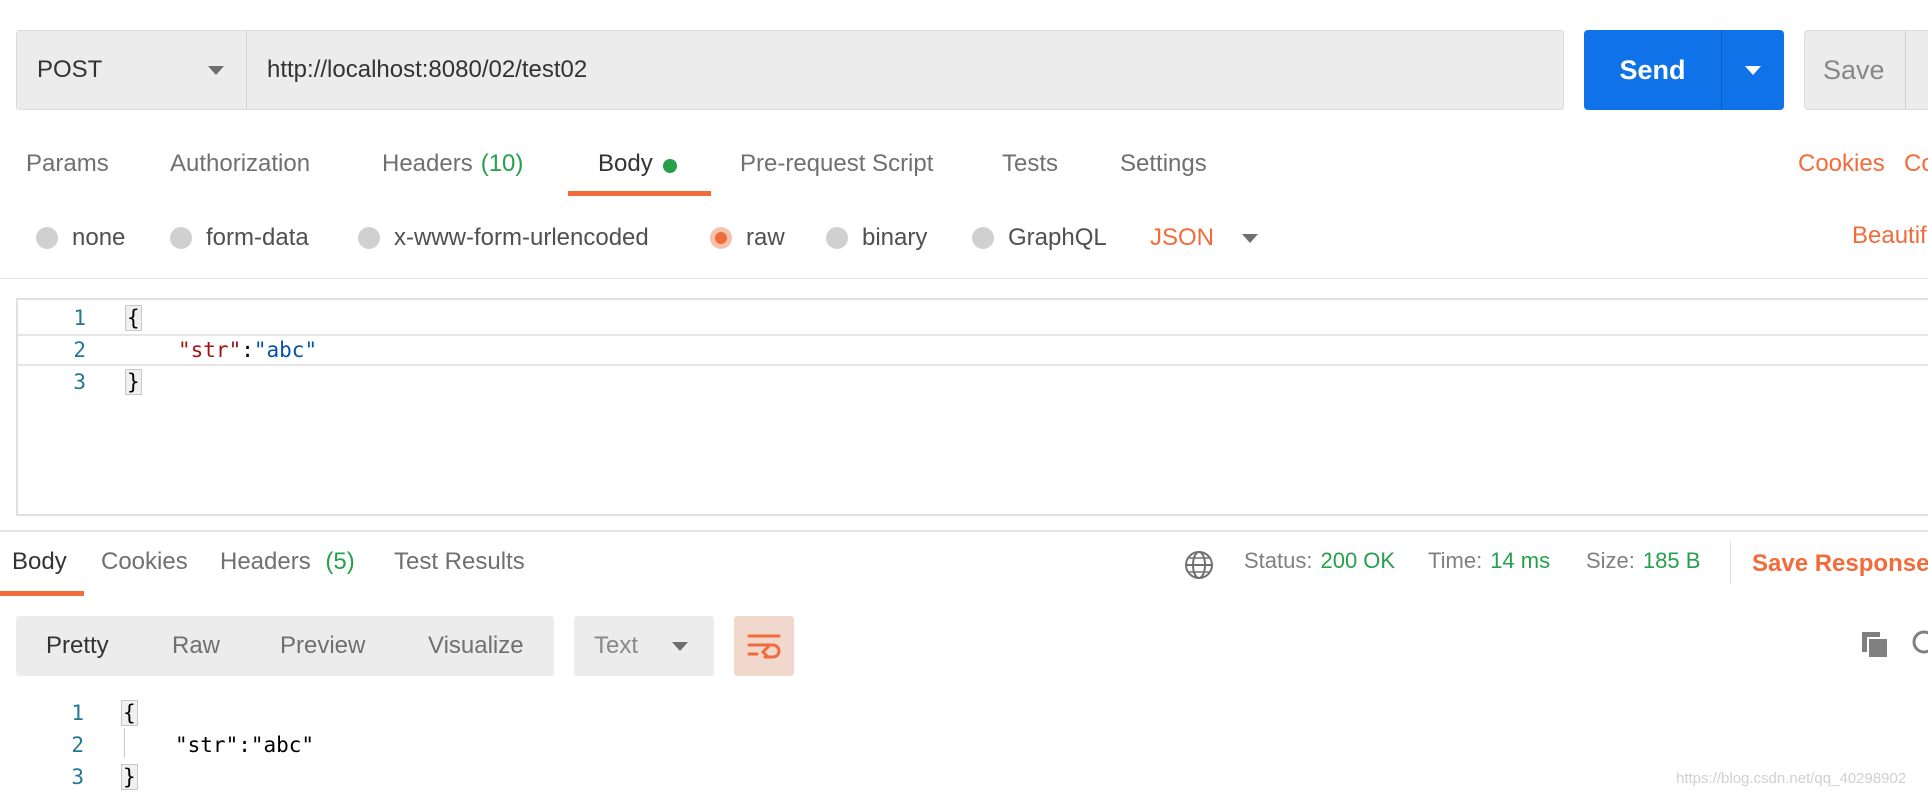 The image size is (1928, 799). I want to click on time-value: 14 ms, so click(1520, 560).